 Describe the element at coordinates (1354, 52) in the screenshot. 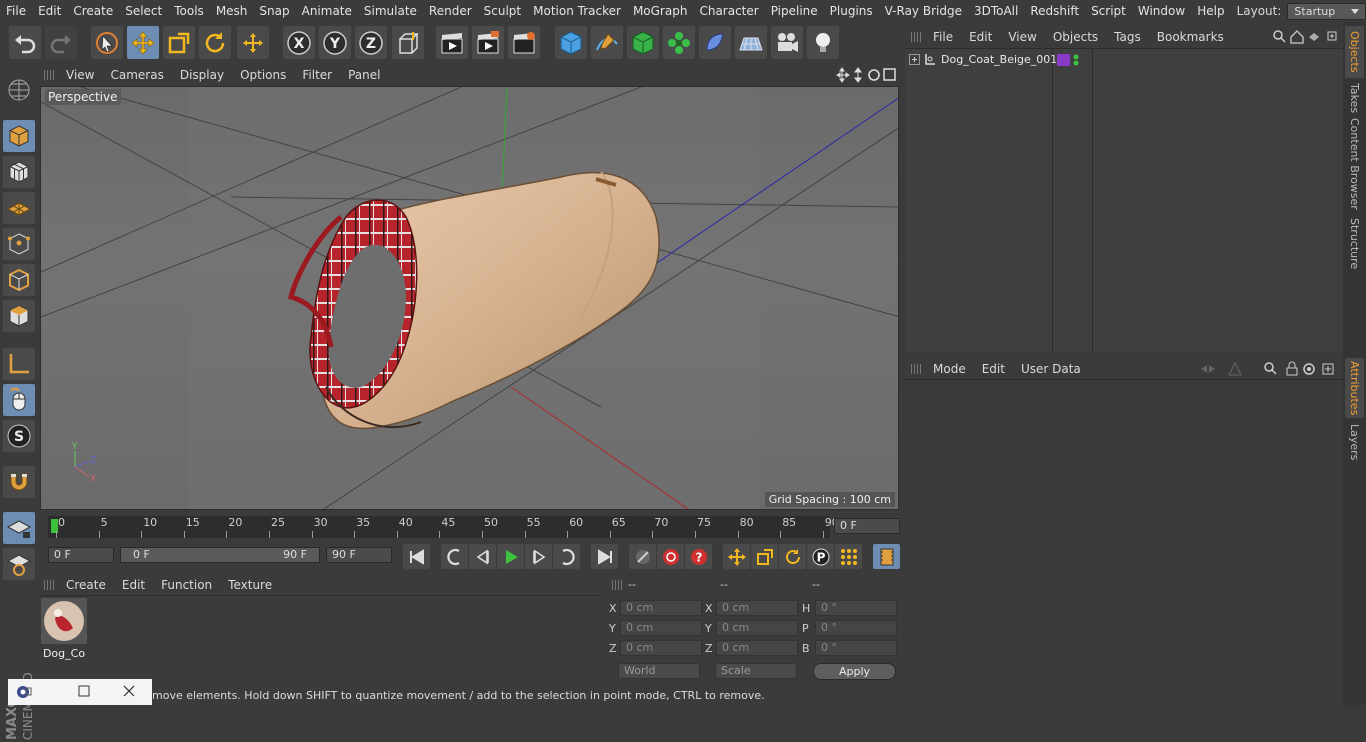

I see `tab-objects: Objects` at that location.